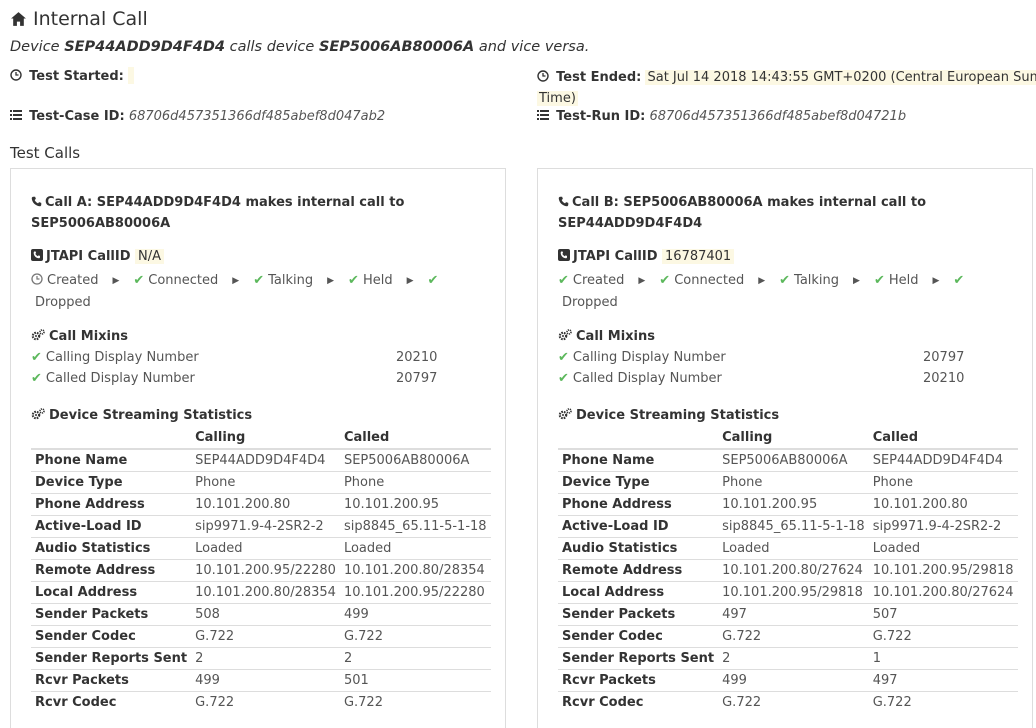 This screenshot has height=728, width=1036. Describe the element at coordinates (257, 116) in the screenshot. I see `test-case-id-value: 68706d457351366df485abef8d047ab2` at that location.